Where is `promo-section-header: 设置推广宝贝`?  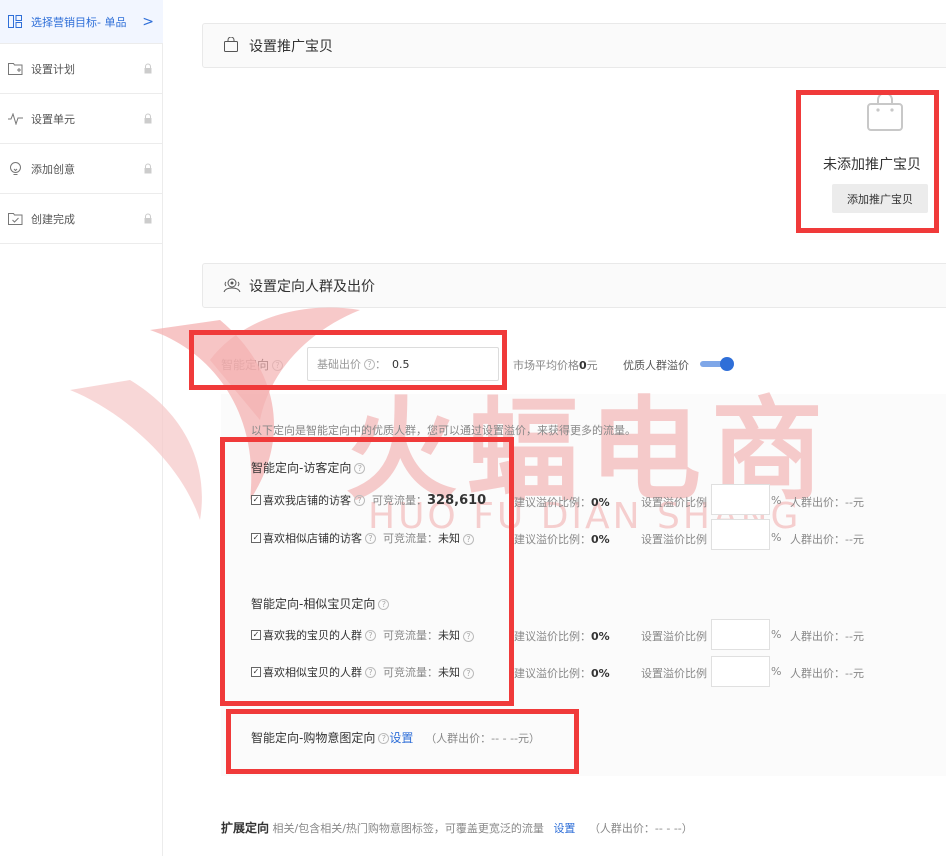 promo-section-header: 设置推广宝贝 is located at coordinates (574, 45).